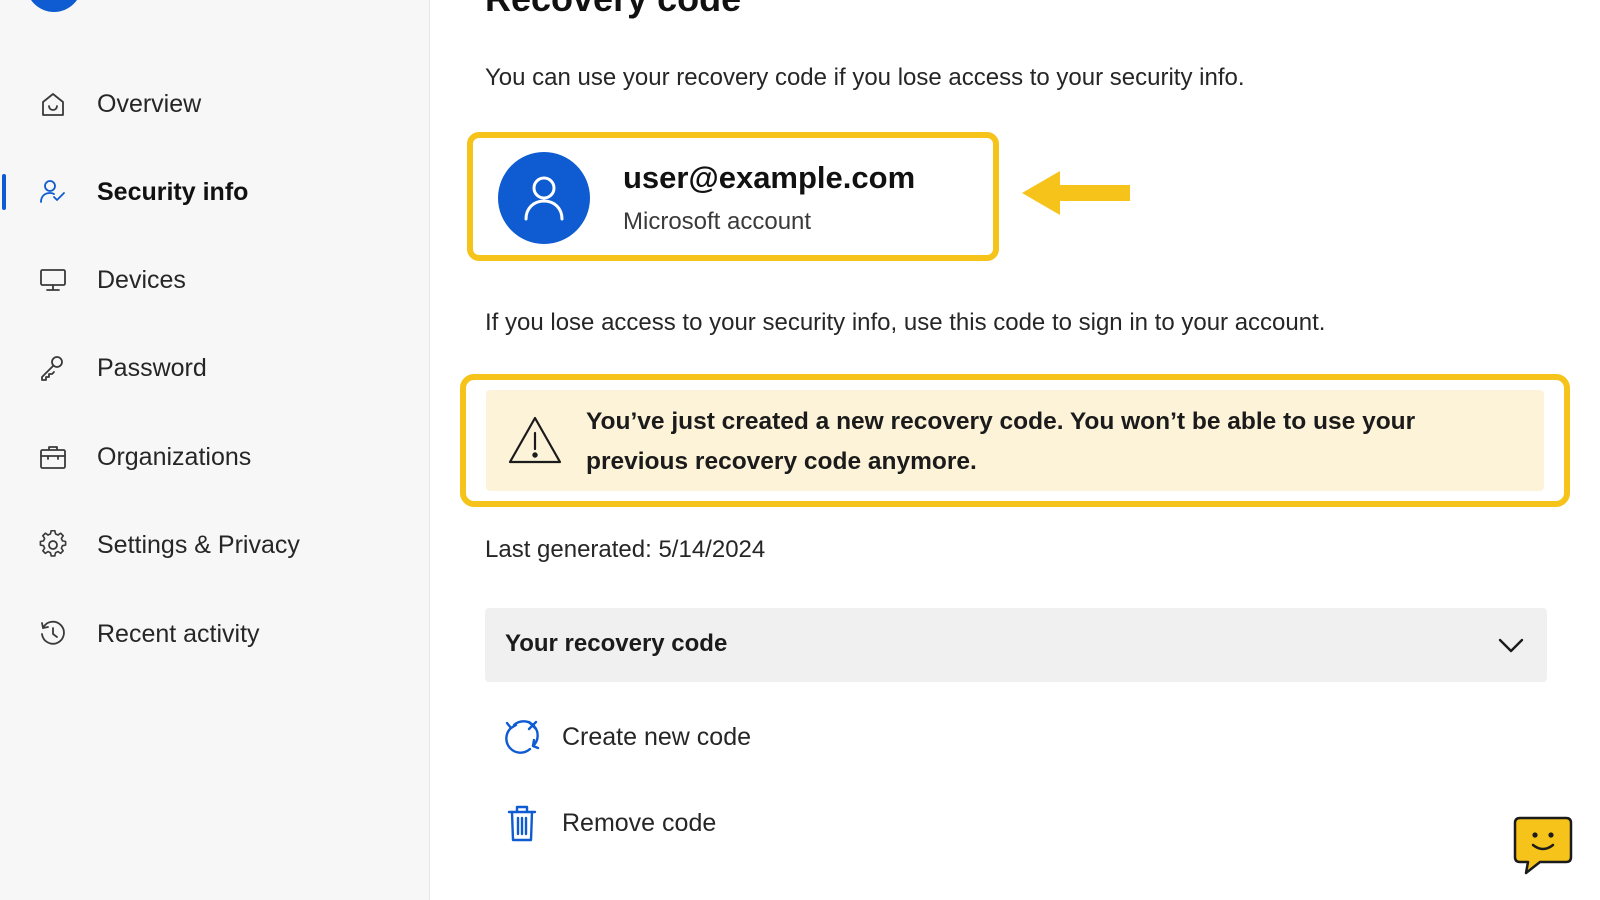 The width and height of the screenshot is (1600, 900). I want to click on create-new-code-button: Create new code, so click(685, 737).